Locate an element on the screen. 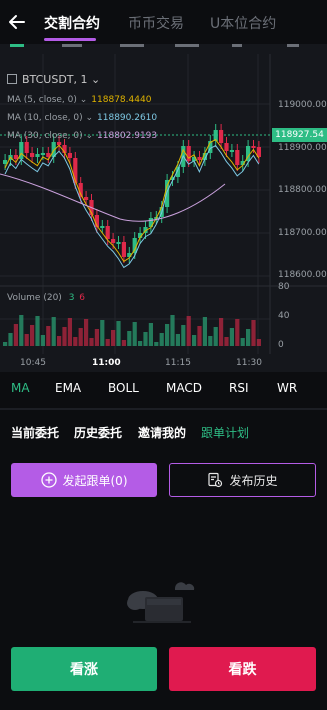  price-tick: 118800.00 is located at coordinates (302, 190).